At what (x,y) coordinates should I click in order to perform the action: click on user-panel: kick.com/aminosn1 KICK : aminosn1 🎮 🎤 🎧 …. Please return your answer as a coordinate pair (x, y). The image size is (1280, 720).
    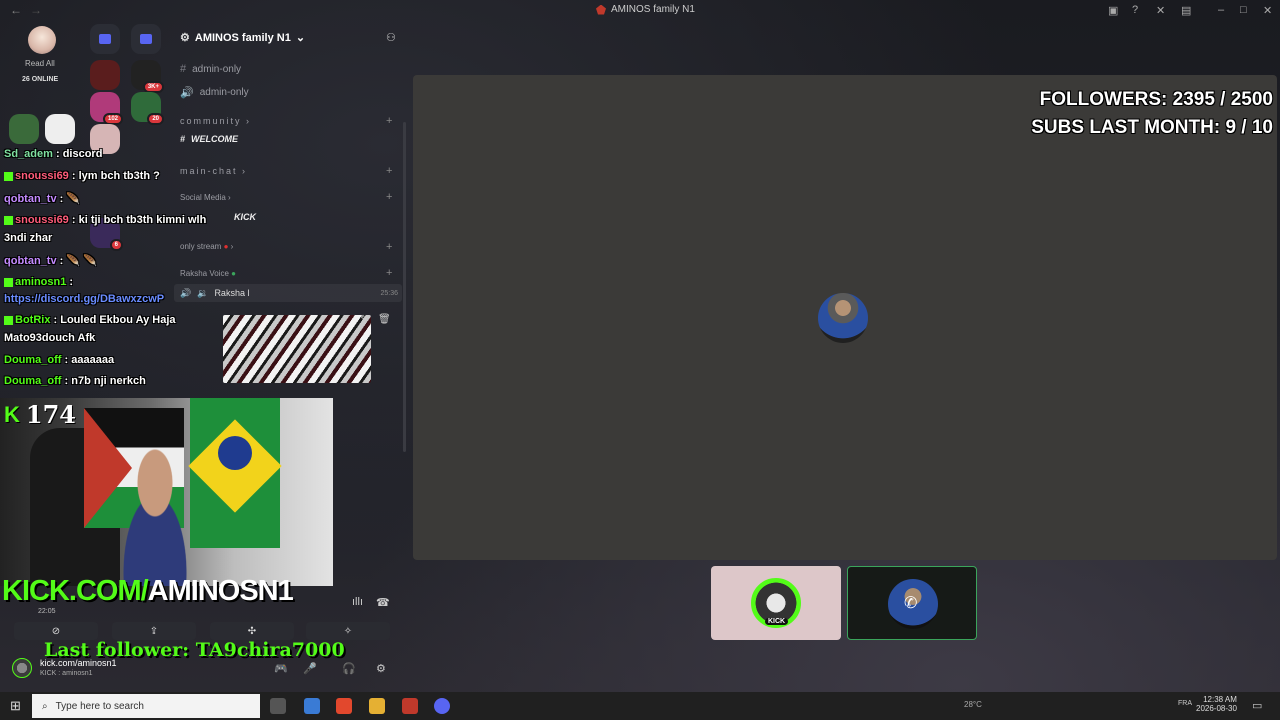
    Looking at the image, I should click on (202, 669).